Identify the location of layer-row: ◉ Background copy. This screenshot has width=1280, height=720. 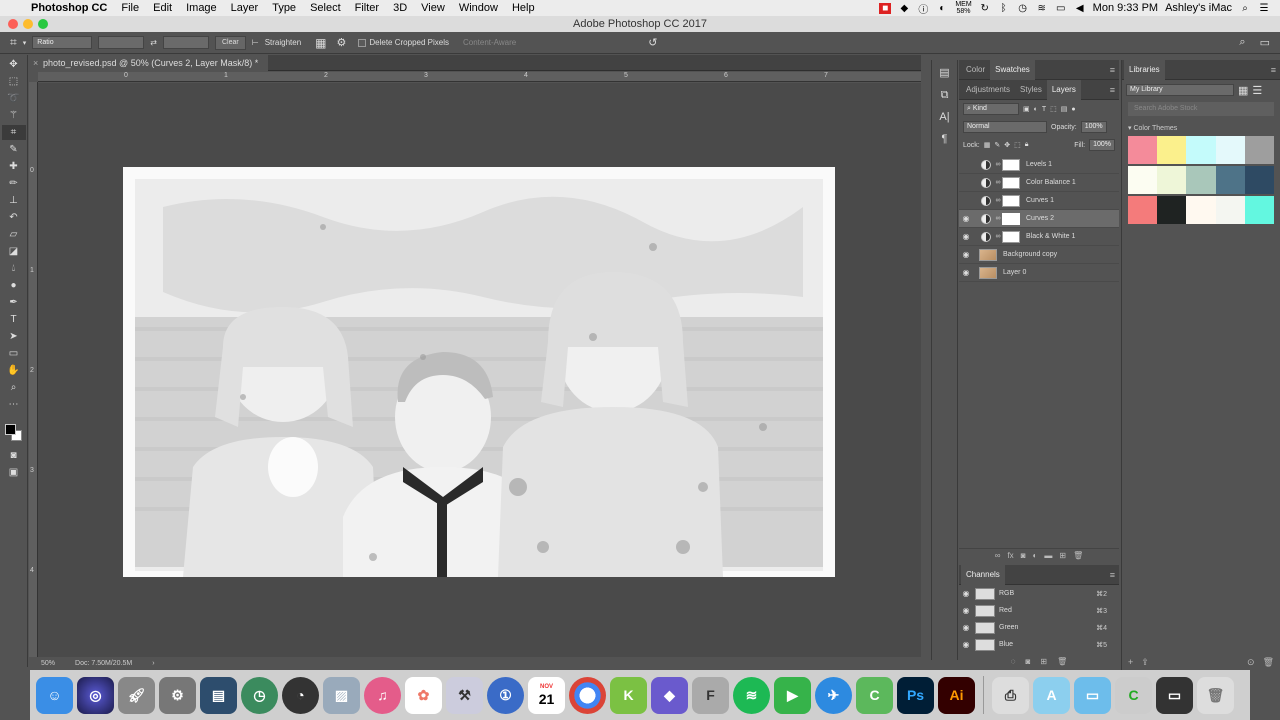
(1039, 255).